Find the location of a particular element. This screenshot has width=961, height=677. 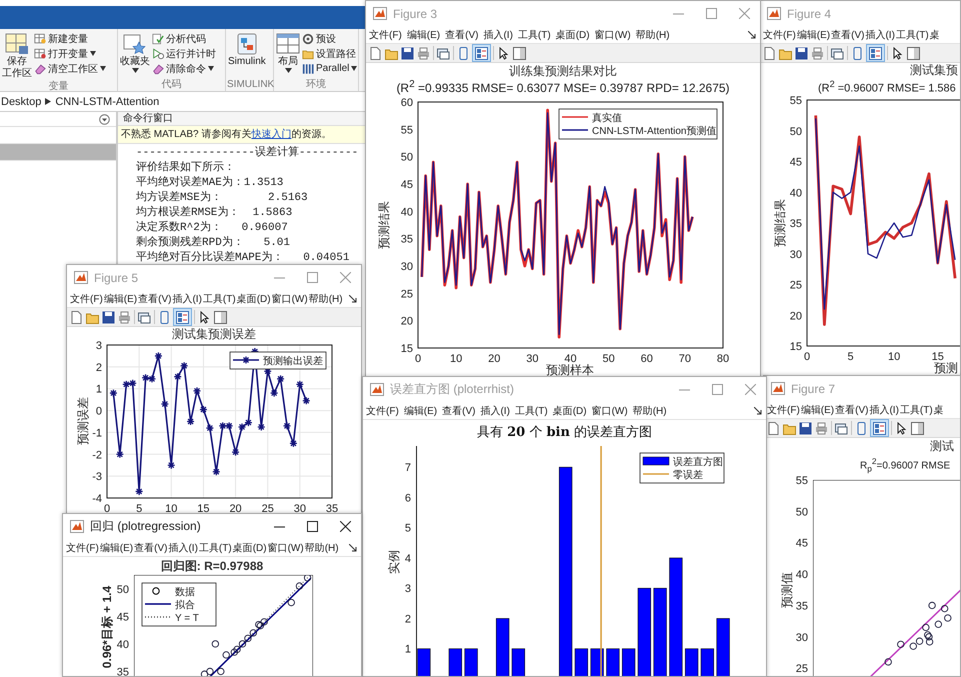

output-line: 剩余预测残差RPD为： 5.01 is located at coordinates (213, 243).